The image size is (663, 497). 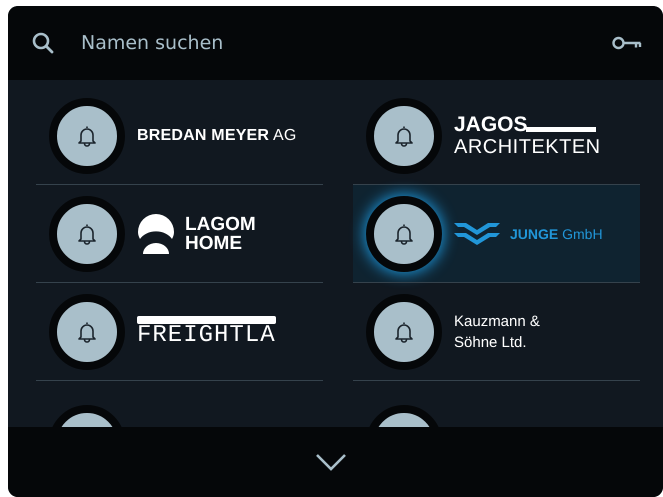 I want to click on key-icon, so click(x=627, y=43).